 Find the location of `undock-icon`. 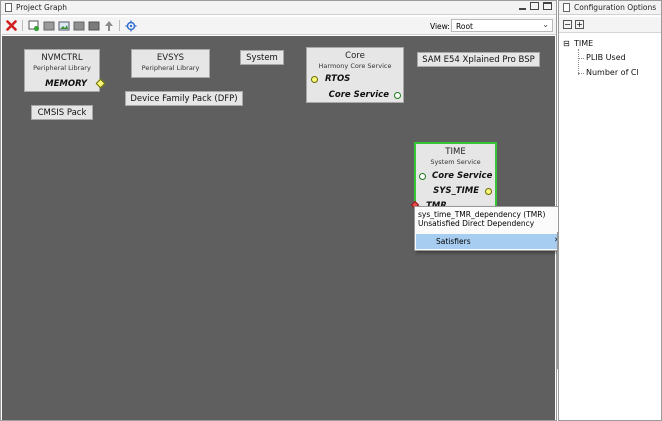

undock-icon is located at coordinates (534, 6).